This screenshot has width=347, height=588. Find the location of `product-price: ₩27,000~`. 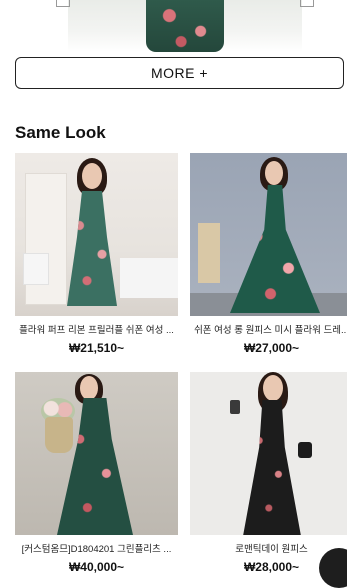

product-price: ₩27,000~ is located at coordinates (271, 348).